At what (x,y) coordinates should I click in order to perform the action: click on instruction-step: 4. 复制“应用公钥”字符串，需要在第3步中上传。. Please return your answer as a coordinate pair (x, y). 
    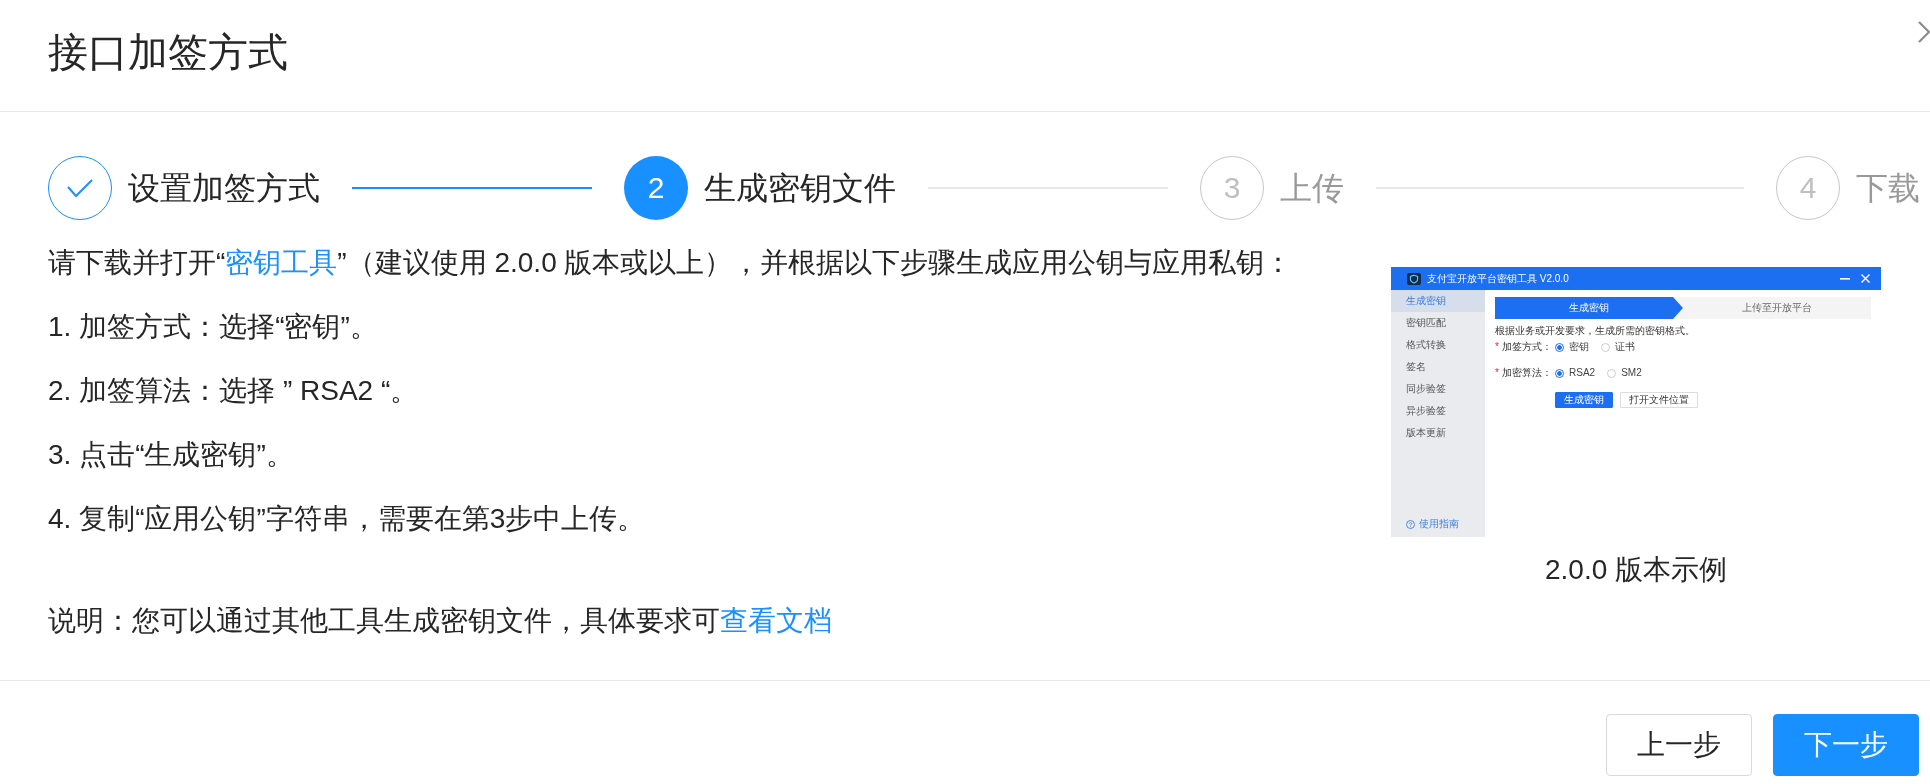
    Looking at the image, I should click on (707, 519).